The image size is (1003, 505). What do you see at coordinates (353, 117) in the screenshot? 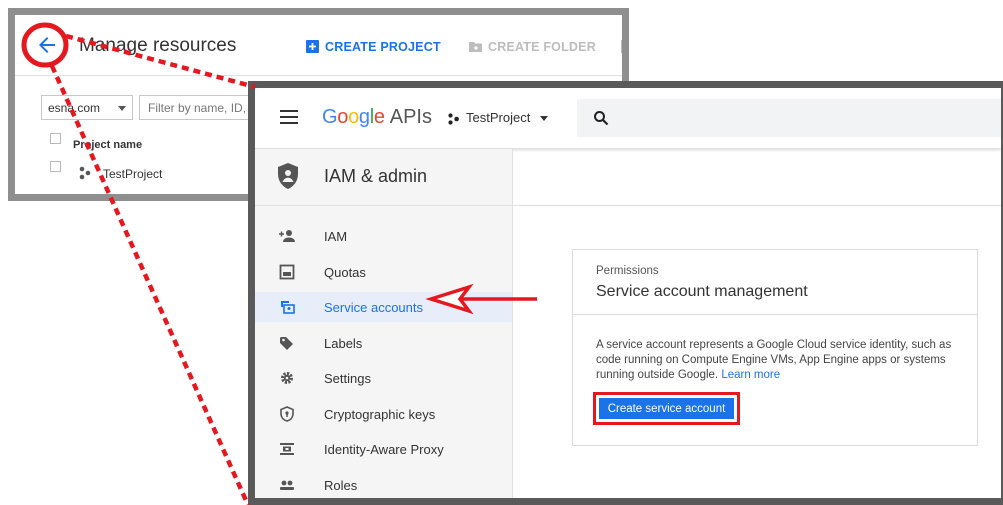
I see `google-wordmark: Google` at bounding box center [353, 117].